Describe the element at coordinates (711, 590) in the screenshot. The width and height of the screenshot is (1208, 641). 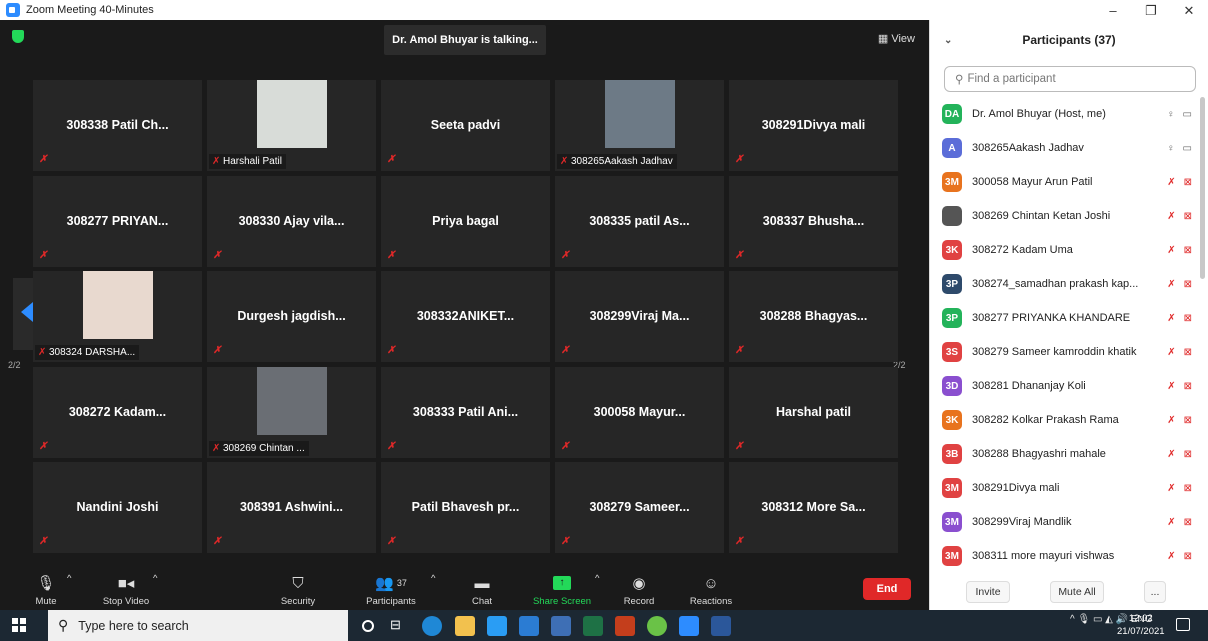
I see `reactions-button: ☺ Reactions` at that location.